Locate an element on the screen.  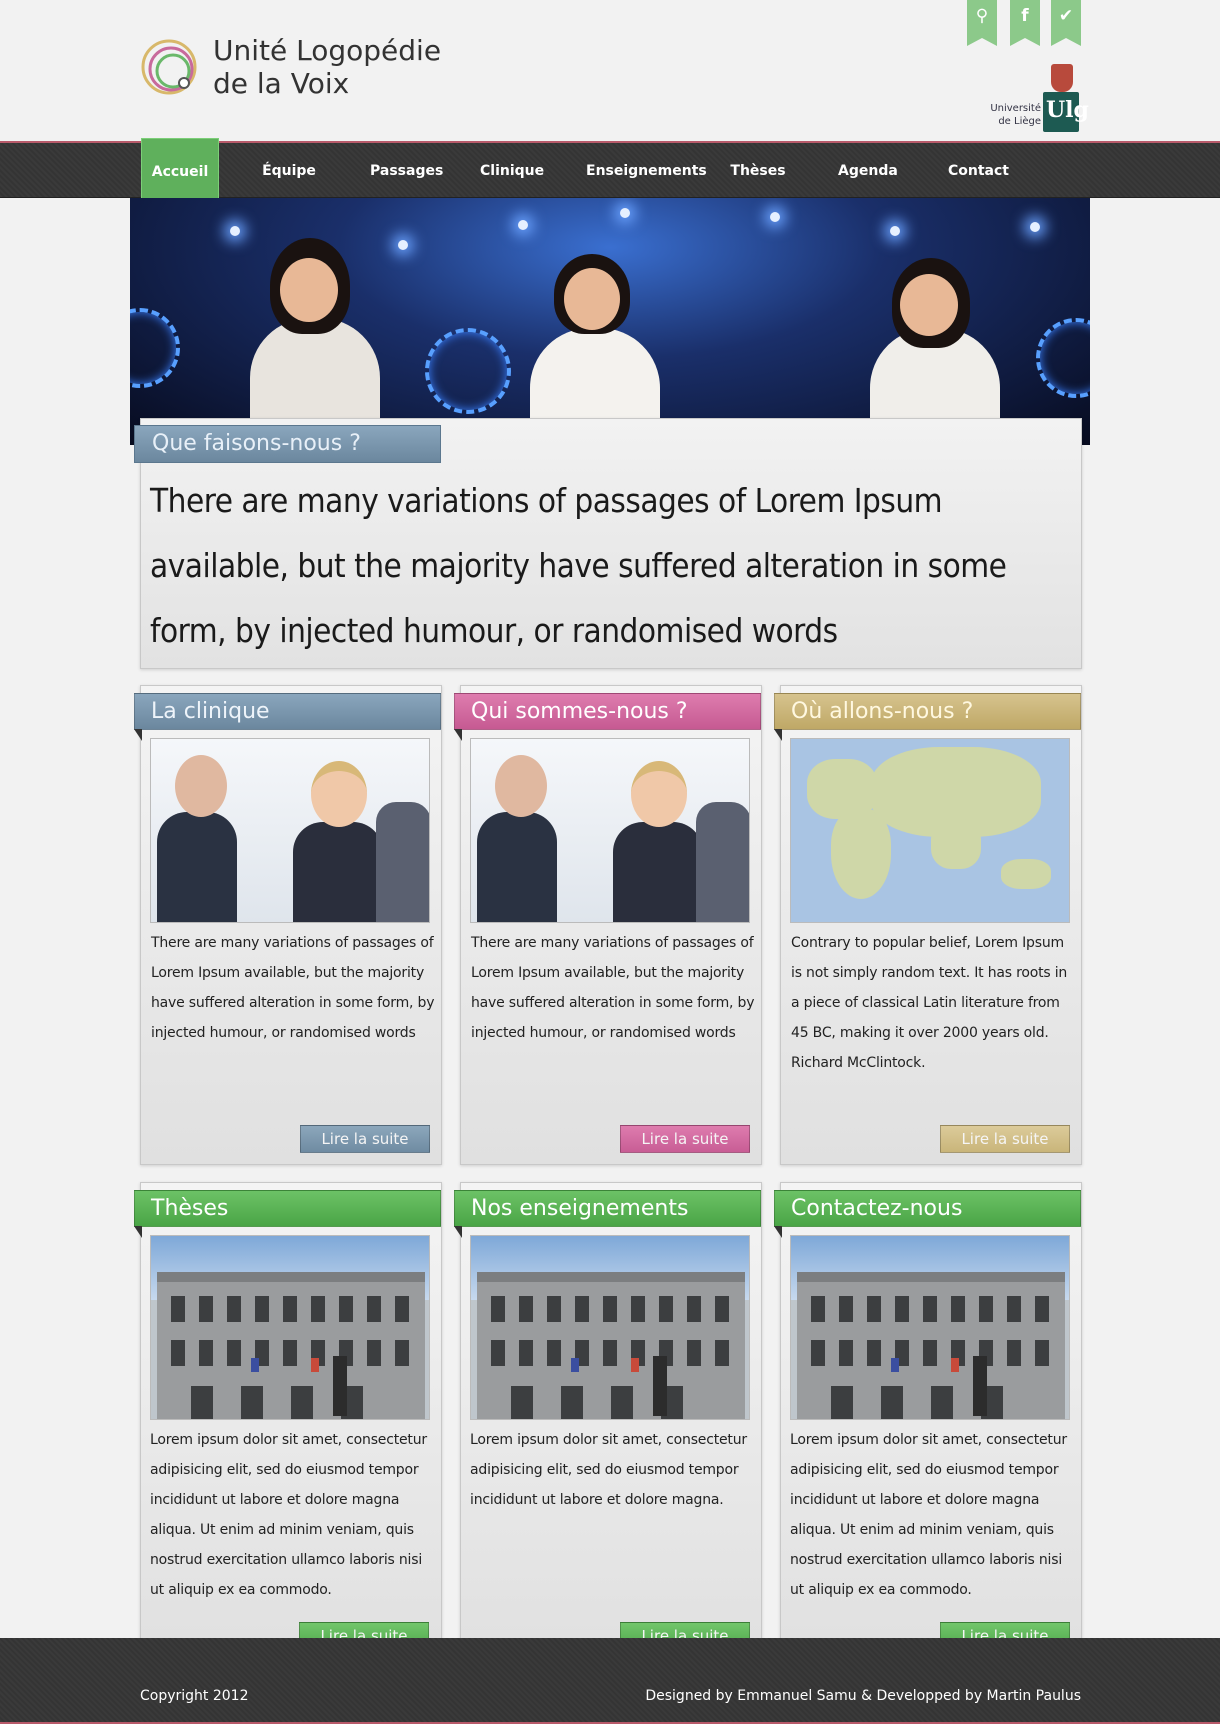
card-ou-allons-nous-map is located at coordinates (930, 830).